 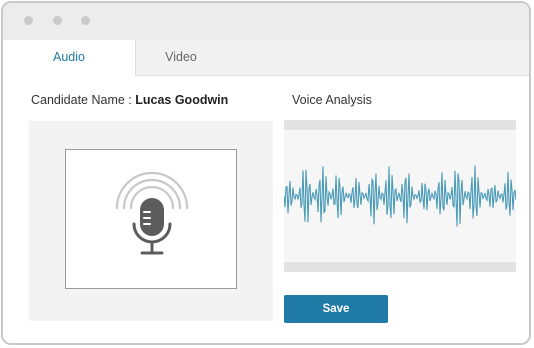 What do you see at coordinates (332, 100) in the screenshot?
I see `voice-analysis-title: Voice Analysis` at bounding box center [332, 100].